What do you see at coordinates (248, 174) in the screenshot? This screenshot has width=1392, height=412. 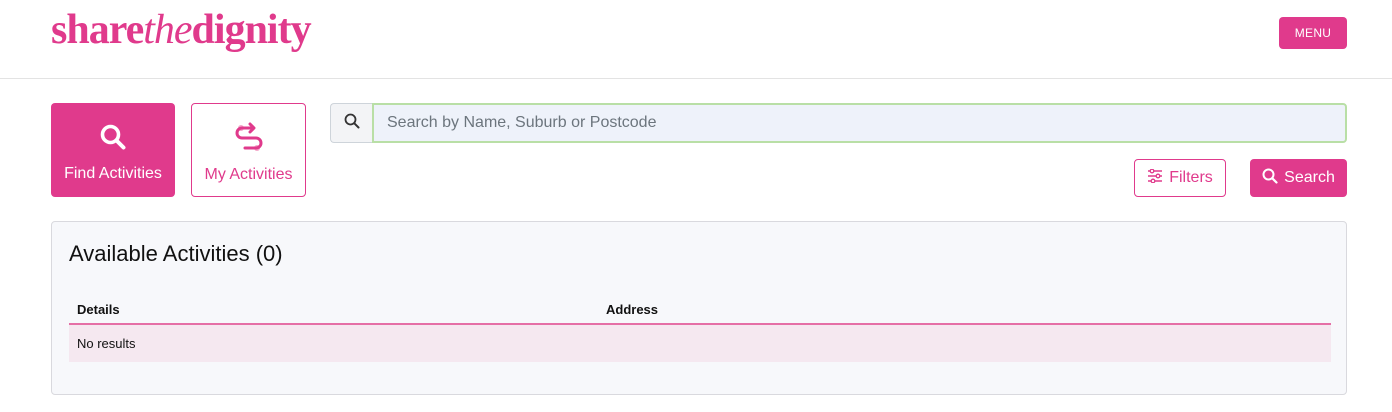 I see `my-activities-label: My Activities` at bounding box center [248, 174].